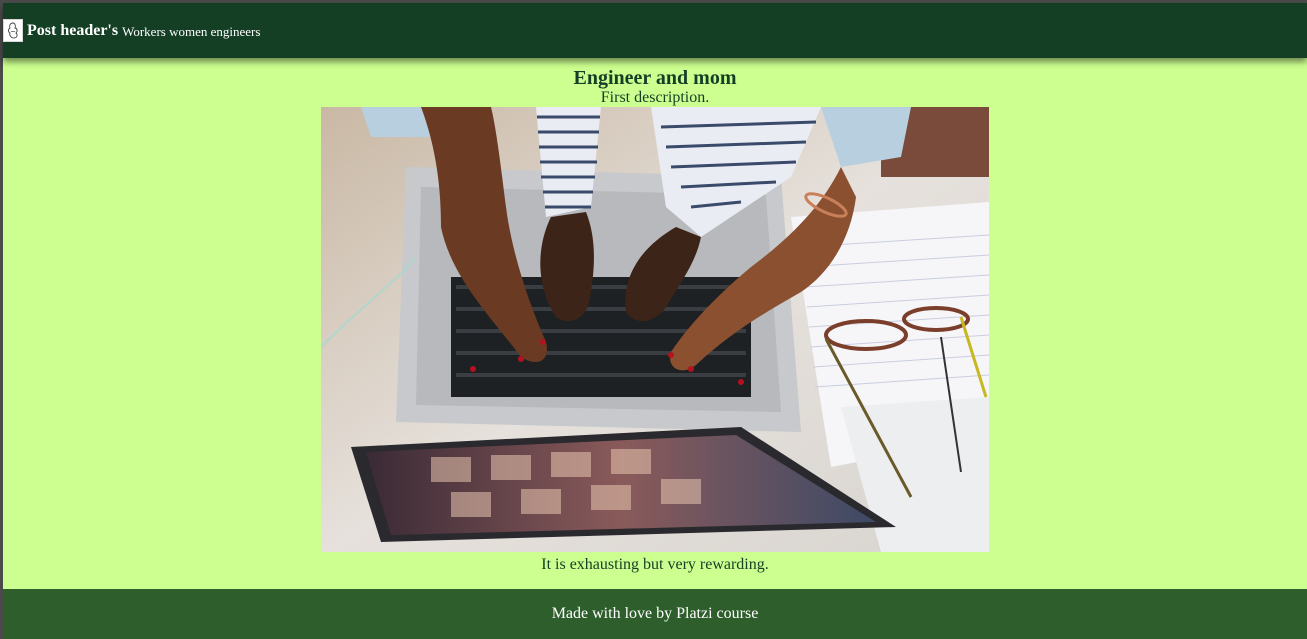 This screenshot has width=1307, height=639. I want to click on post-description: First description., so click(655, 97).